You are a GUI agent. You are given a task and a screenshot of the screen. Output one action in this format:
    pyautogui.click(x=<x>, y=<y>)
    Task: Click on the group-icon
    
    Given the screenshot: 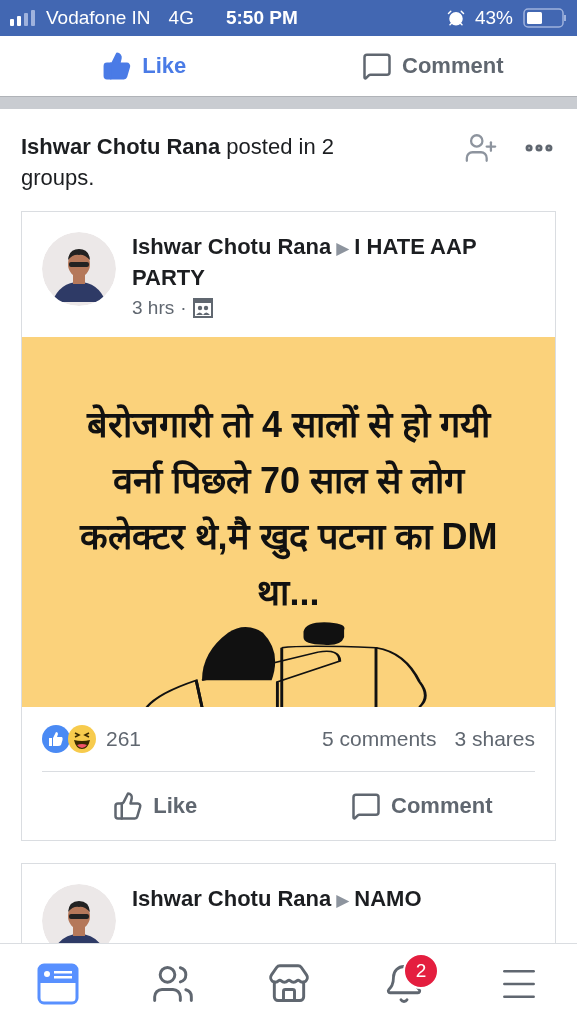 What is the action you would take?
    pyautogui.click(x=202, y=308)
    